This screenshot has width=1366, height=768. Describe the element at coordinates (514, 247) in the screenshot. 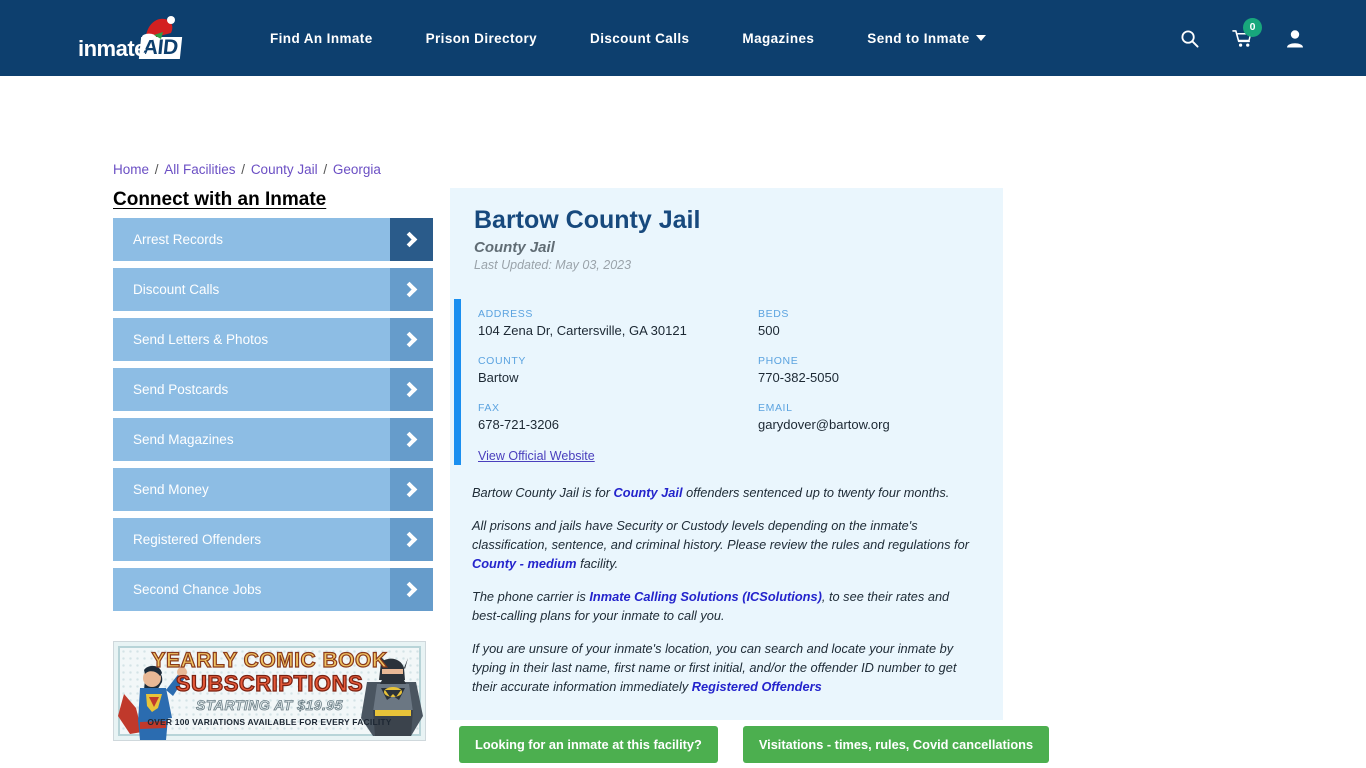

I see `facility-type: County Jail` at that location.